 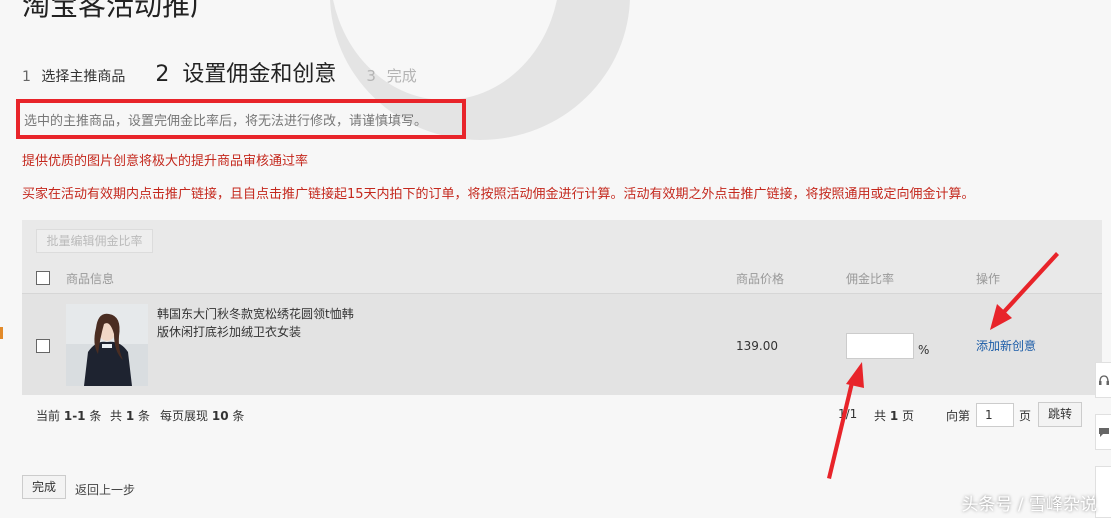 I want to click on current-range: 当前 1-1 条, so click(x=68, y=415).